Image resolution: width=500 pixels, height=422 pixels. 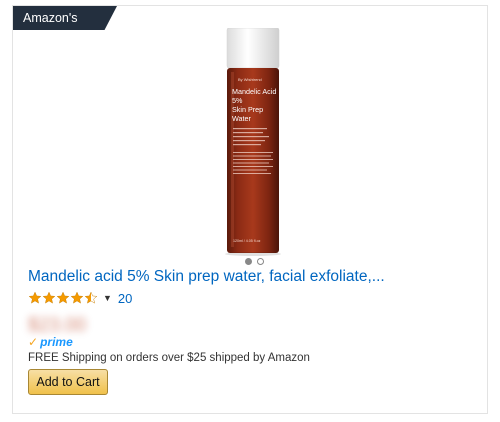 I want to click on amazons-choice-badge: Amazon's Choice, so click(x=65, y=18).